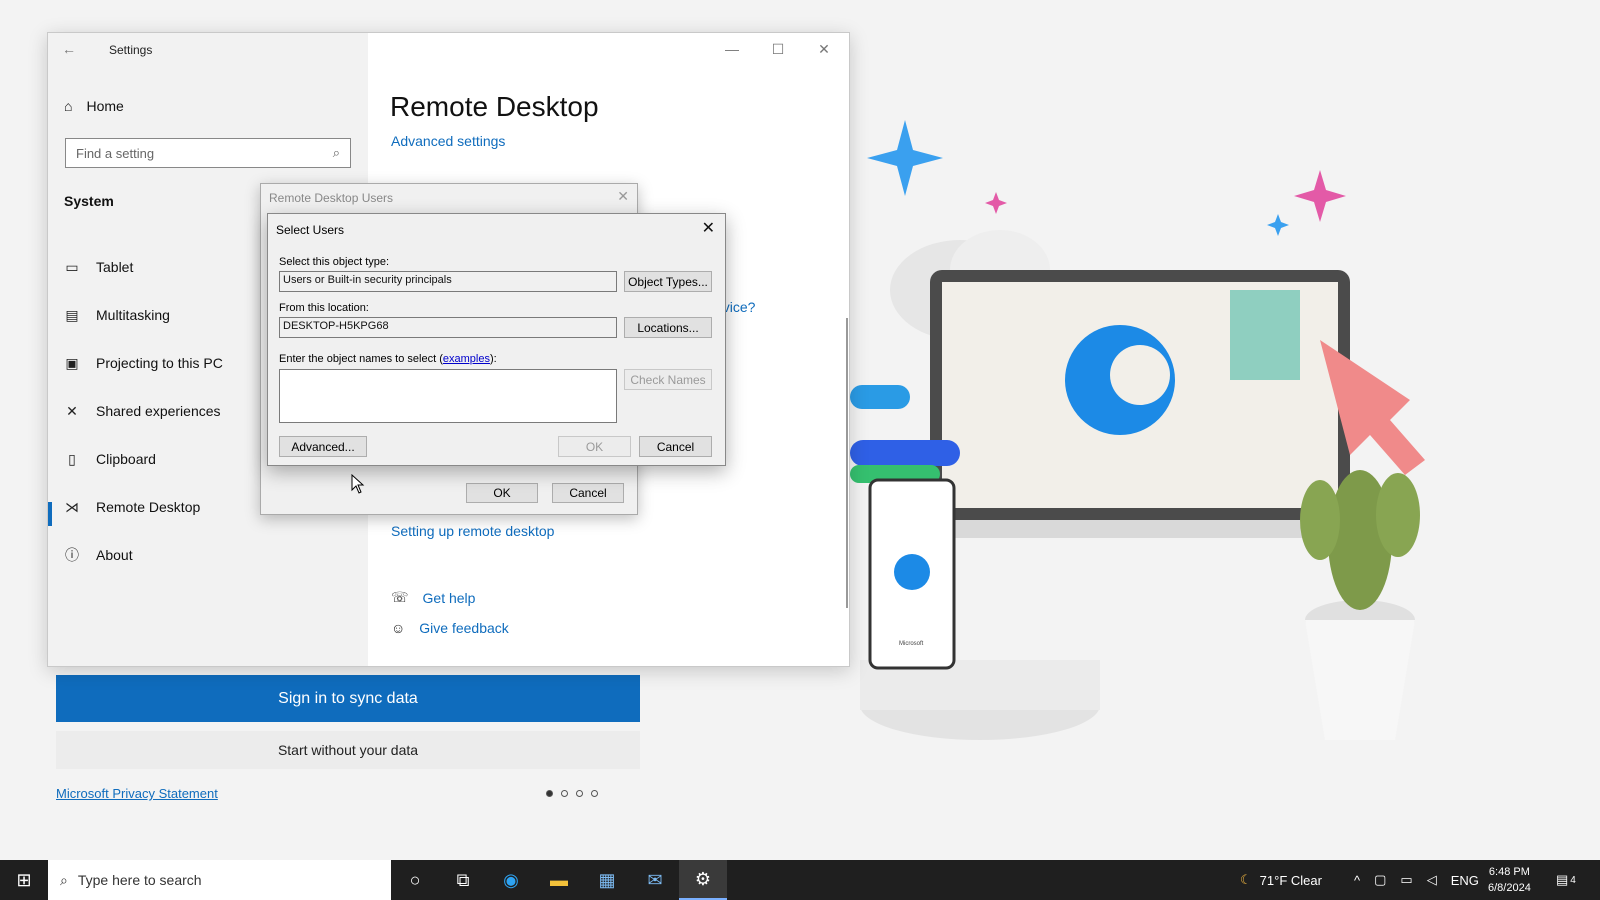 This screenshot has height=900, width=1600. What do you see at coordinates (68, 106) in the screenshot?
I see `home-icon: ⌂` at bounding box center [68, 106].